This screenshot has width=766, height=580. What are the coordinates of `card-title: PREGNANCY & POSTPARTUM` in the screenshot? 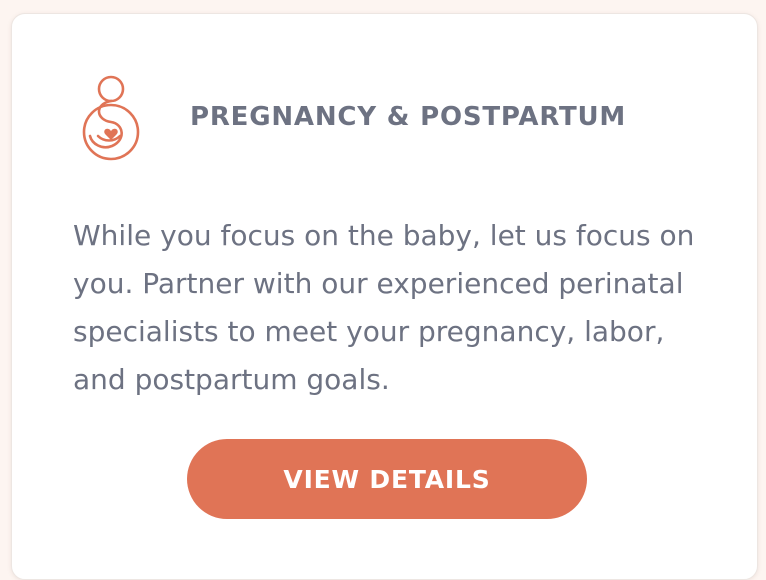 It's located at (408, 117).